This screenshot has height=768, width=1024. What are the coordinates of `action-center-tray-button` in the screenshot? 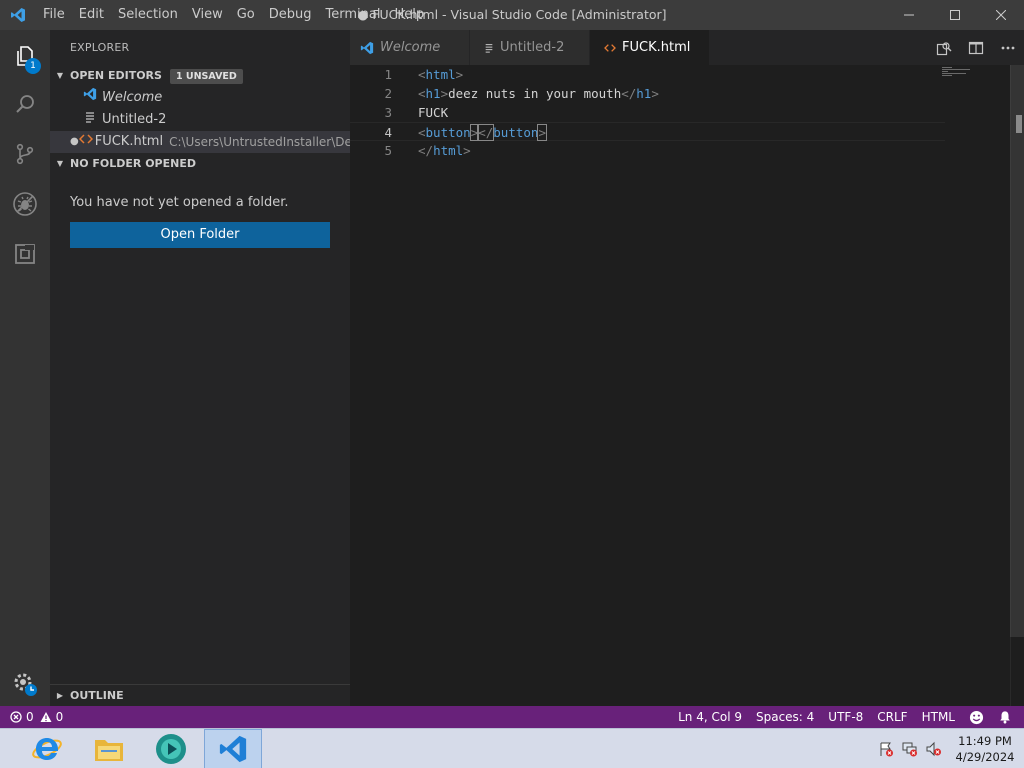 It's located at (886, 748).